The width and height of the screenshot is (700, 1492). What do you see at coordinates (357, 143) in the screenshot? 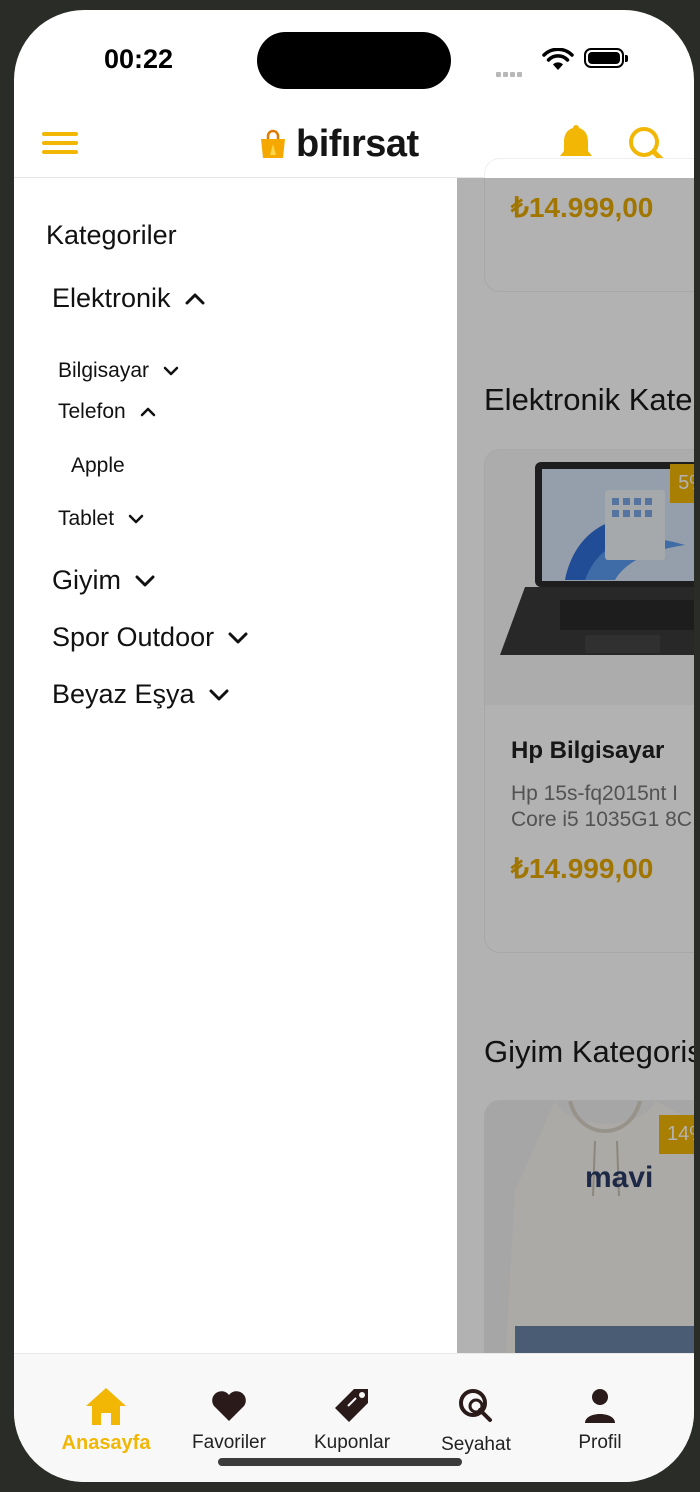
I see `logo-text: bifırsat` at bounding box center [357, 143].